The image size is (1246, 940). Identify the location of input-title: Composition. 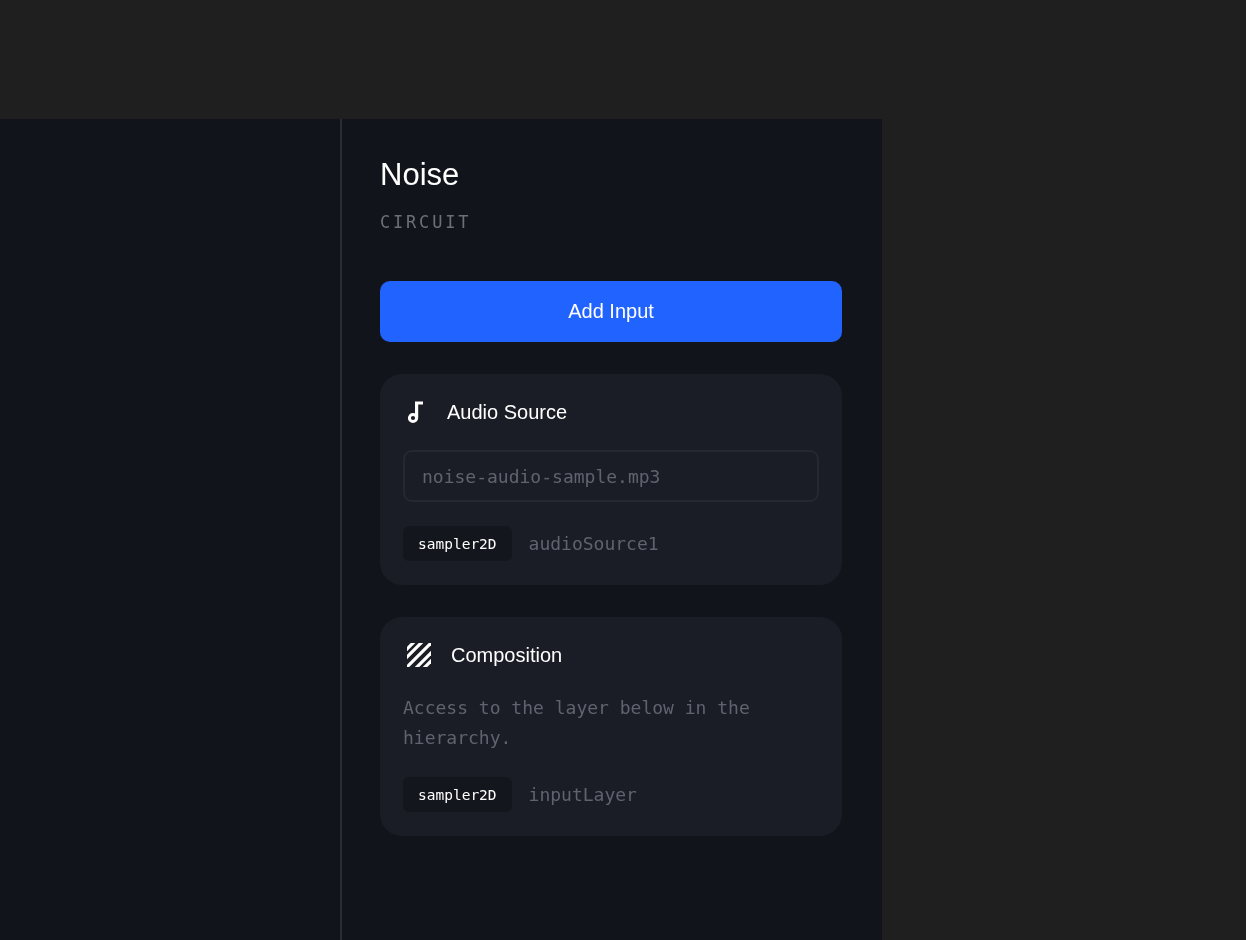
(507, 655).